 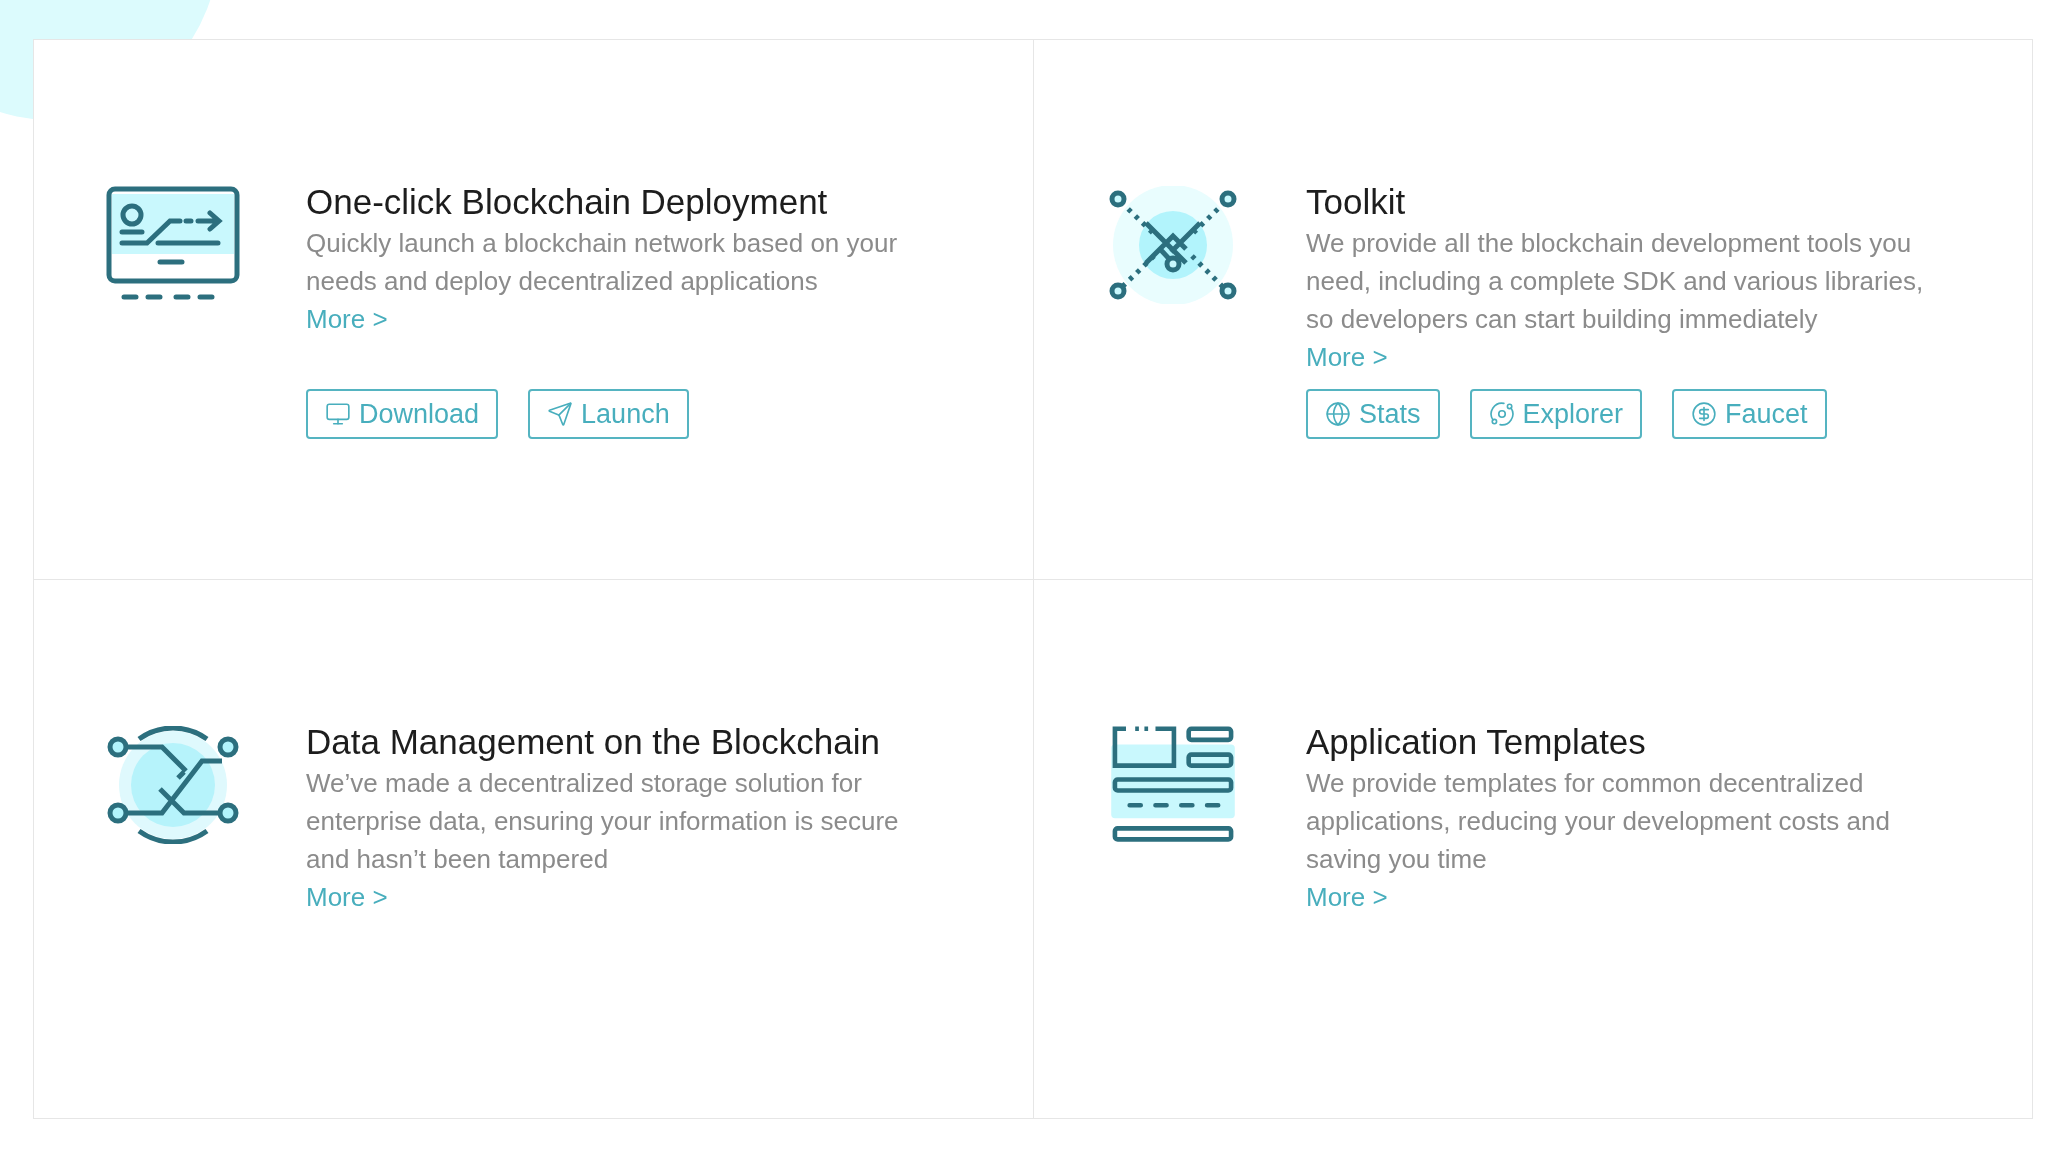 What do you see at coordinates (1609, 243) in the screenshot?
I see `feature-description: We provide all the blockchain development tools you` at bounding box center [1609, 243].